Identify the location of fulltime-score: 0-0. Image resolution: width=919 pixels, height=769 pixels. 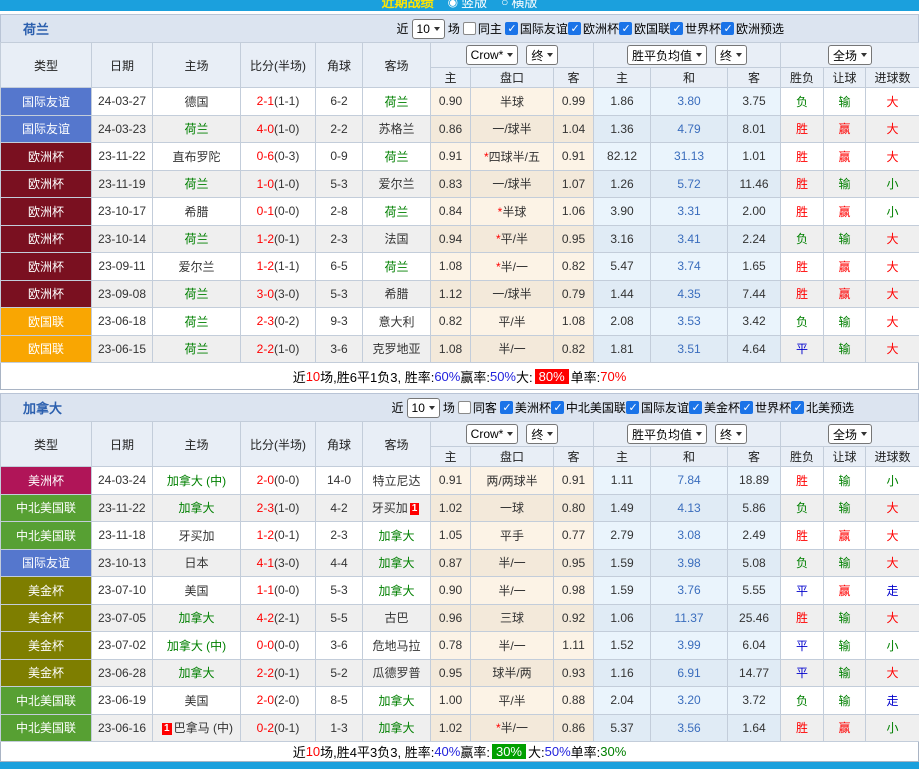
(265, 645).